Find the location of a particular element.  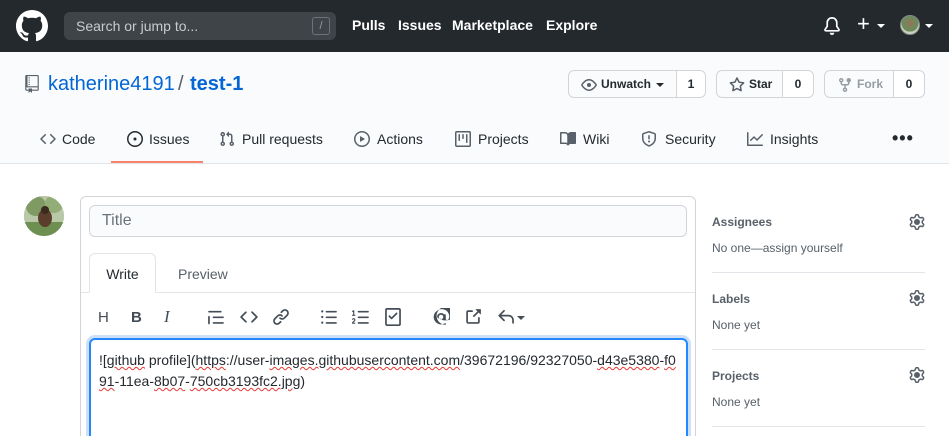

projects-gear-icon is located at coordinates (917, 375).